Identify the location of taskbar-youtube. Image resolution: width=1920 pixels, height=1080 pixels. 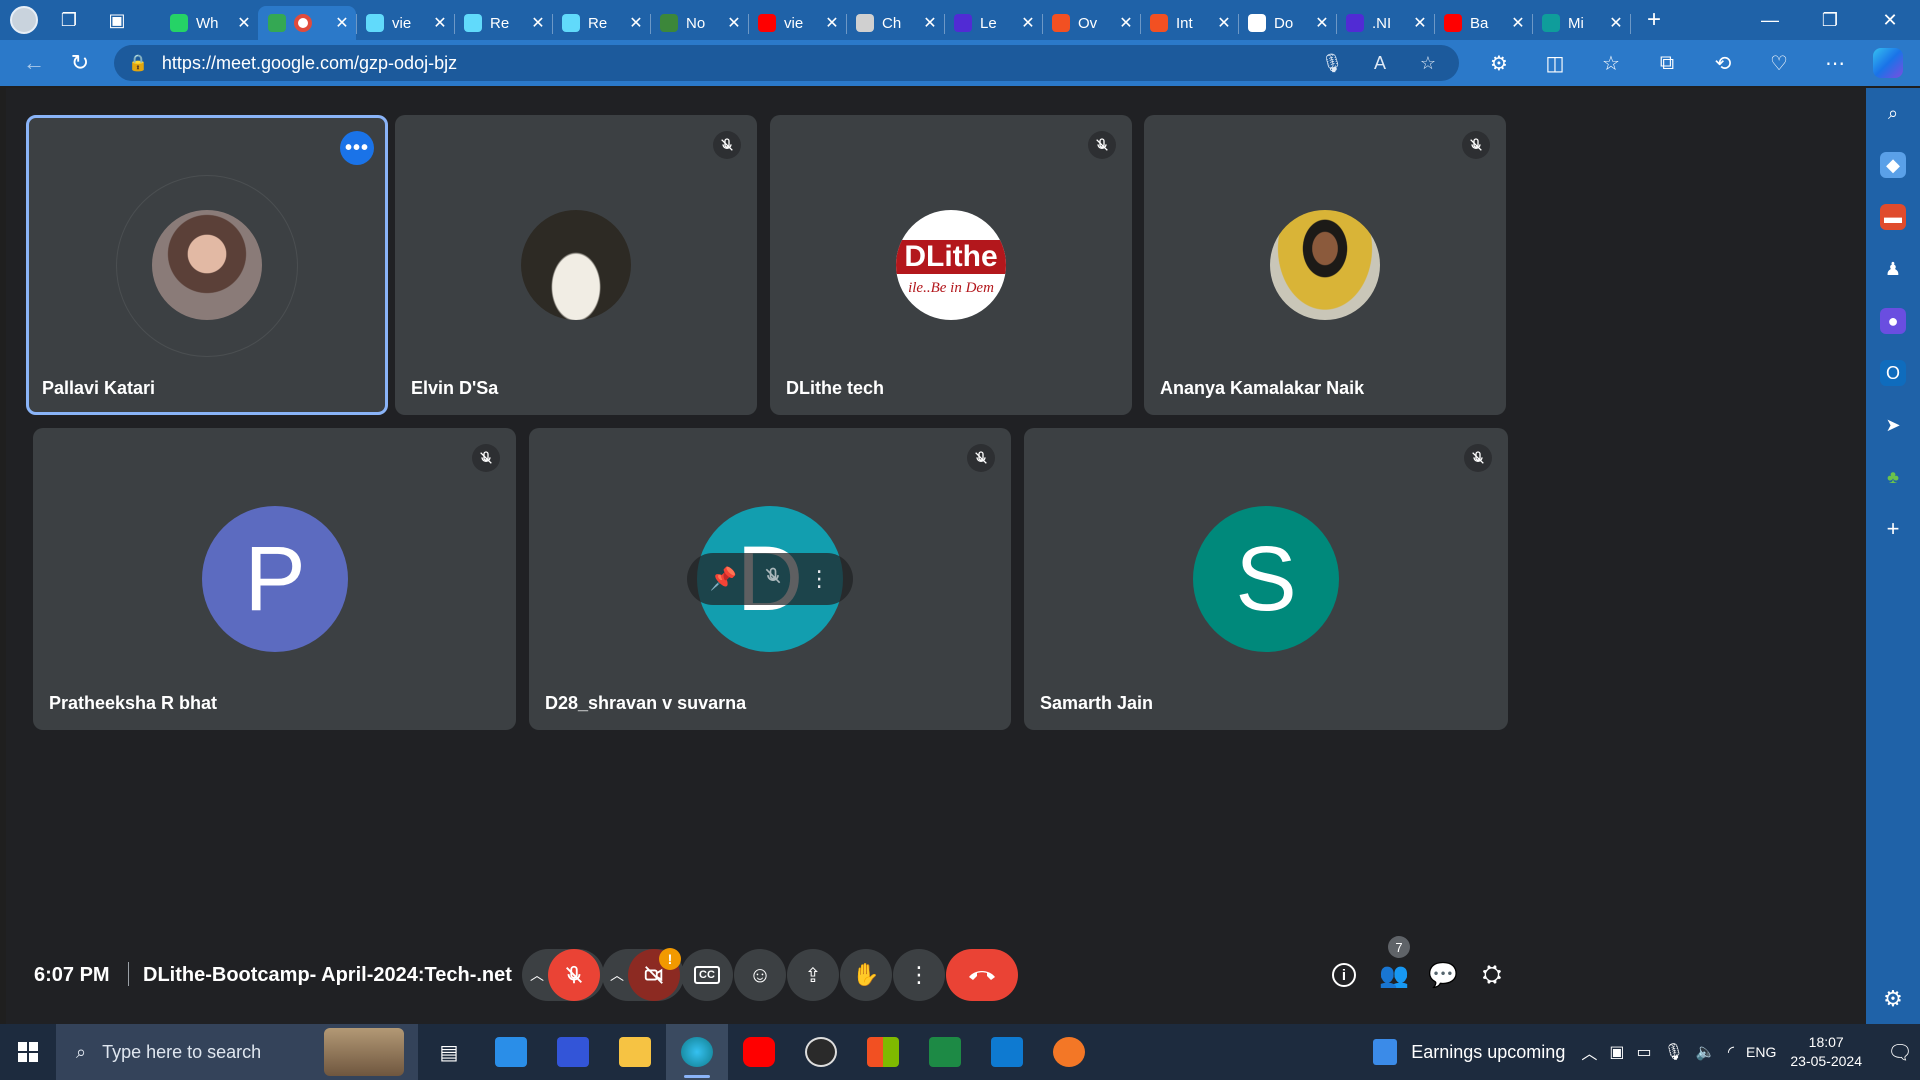
(759, 1052).